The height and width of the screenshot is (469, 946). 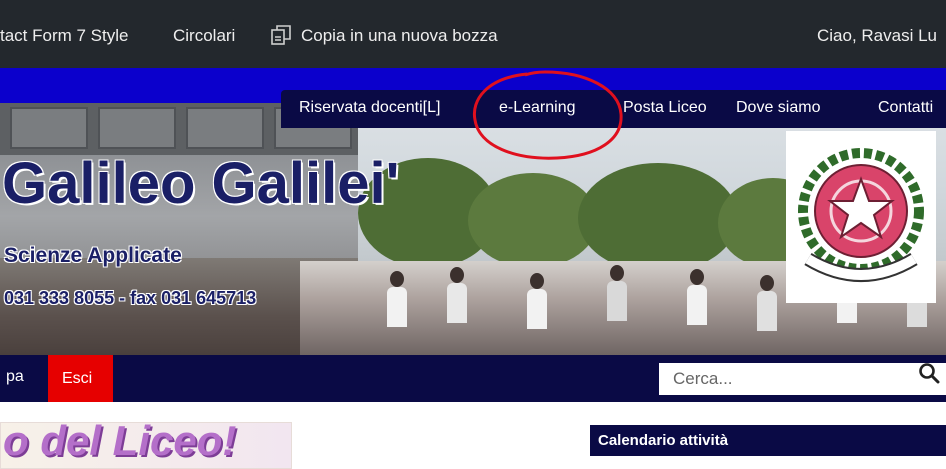 What do you see at coordinates (778, 108) in the screenshot?
I see `nav-link-dove-siamo: Dove siamo` at bounding box center [778, 108].